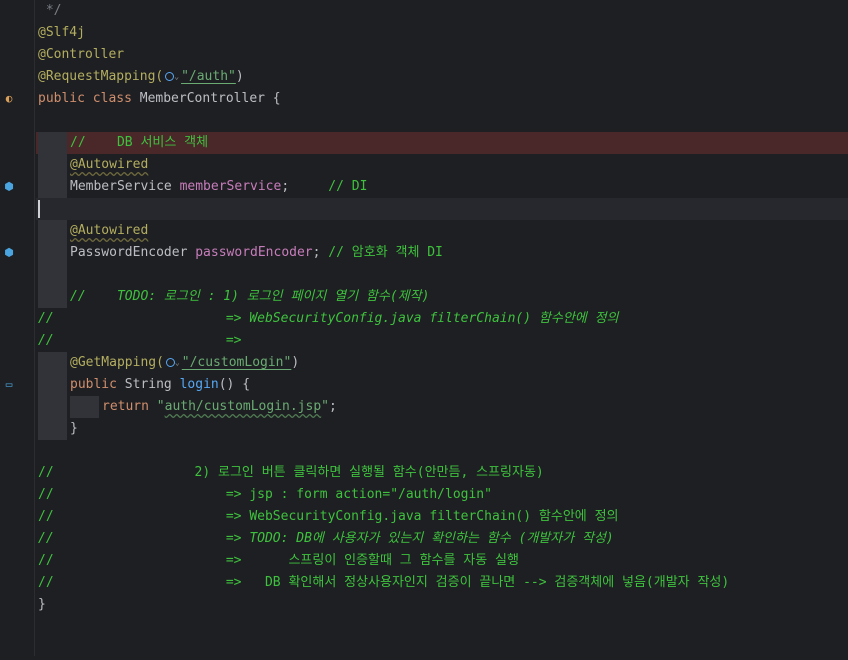 The height and width of the screenshot is (660, 848). Describe the element at coordinates (81, 54) in the screenshot. I see `annotation-controller: @Controller` at that location.